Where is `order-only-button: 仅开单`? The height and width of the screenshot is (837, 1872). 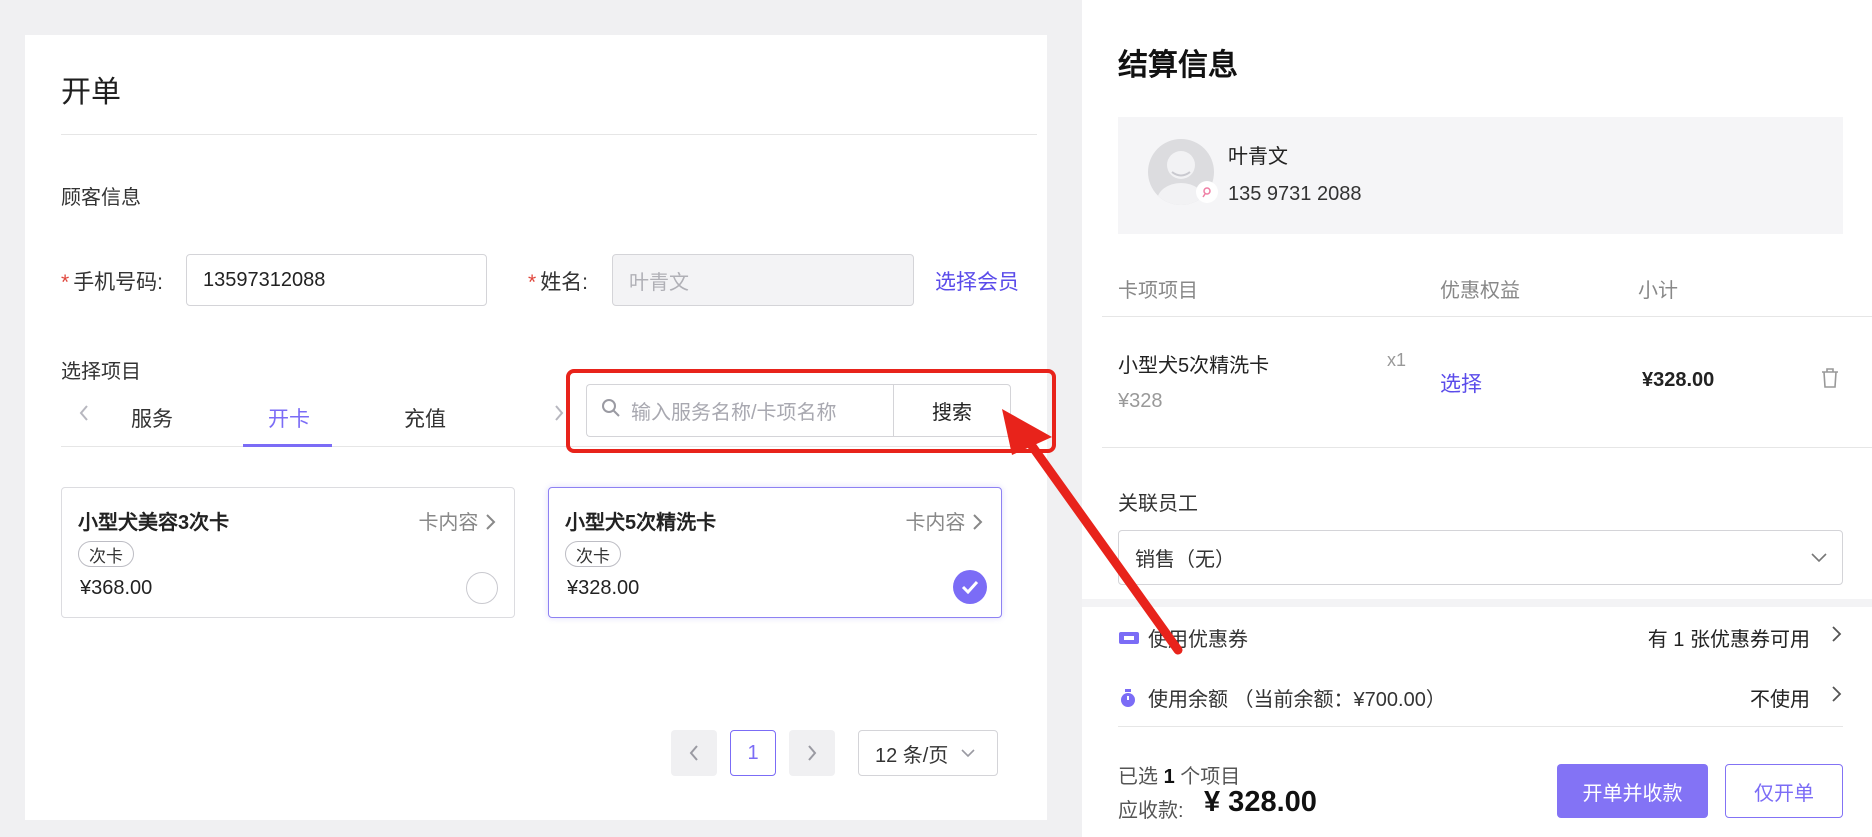
order-only-button: 仅开单 is located at coordinates (1784, 791).